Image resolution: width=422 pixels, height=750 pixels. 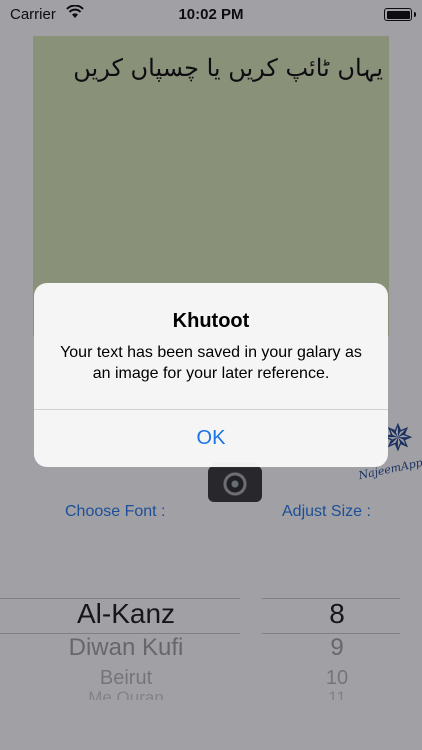 What do you see at coordinates (211, 321) in the screenshot?
I see `alert-title: Khutoot` at bounding box center [211, 321].